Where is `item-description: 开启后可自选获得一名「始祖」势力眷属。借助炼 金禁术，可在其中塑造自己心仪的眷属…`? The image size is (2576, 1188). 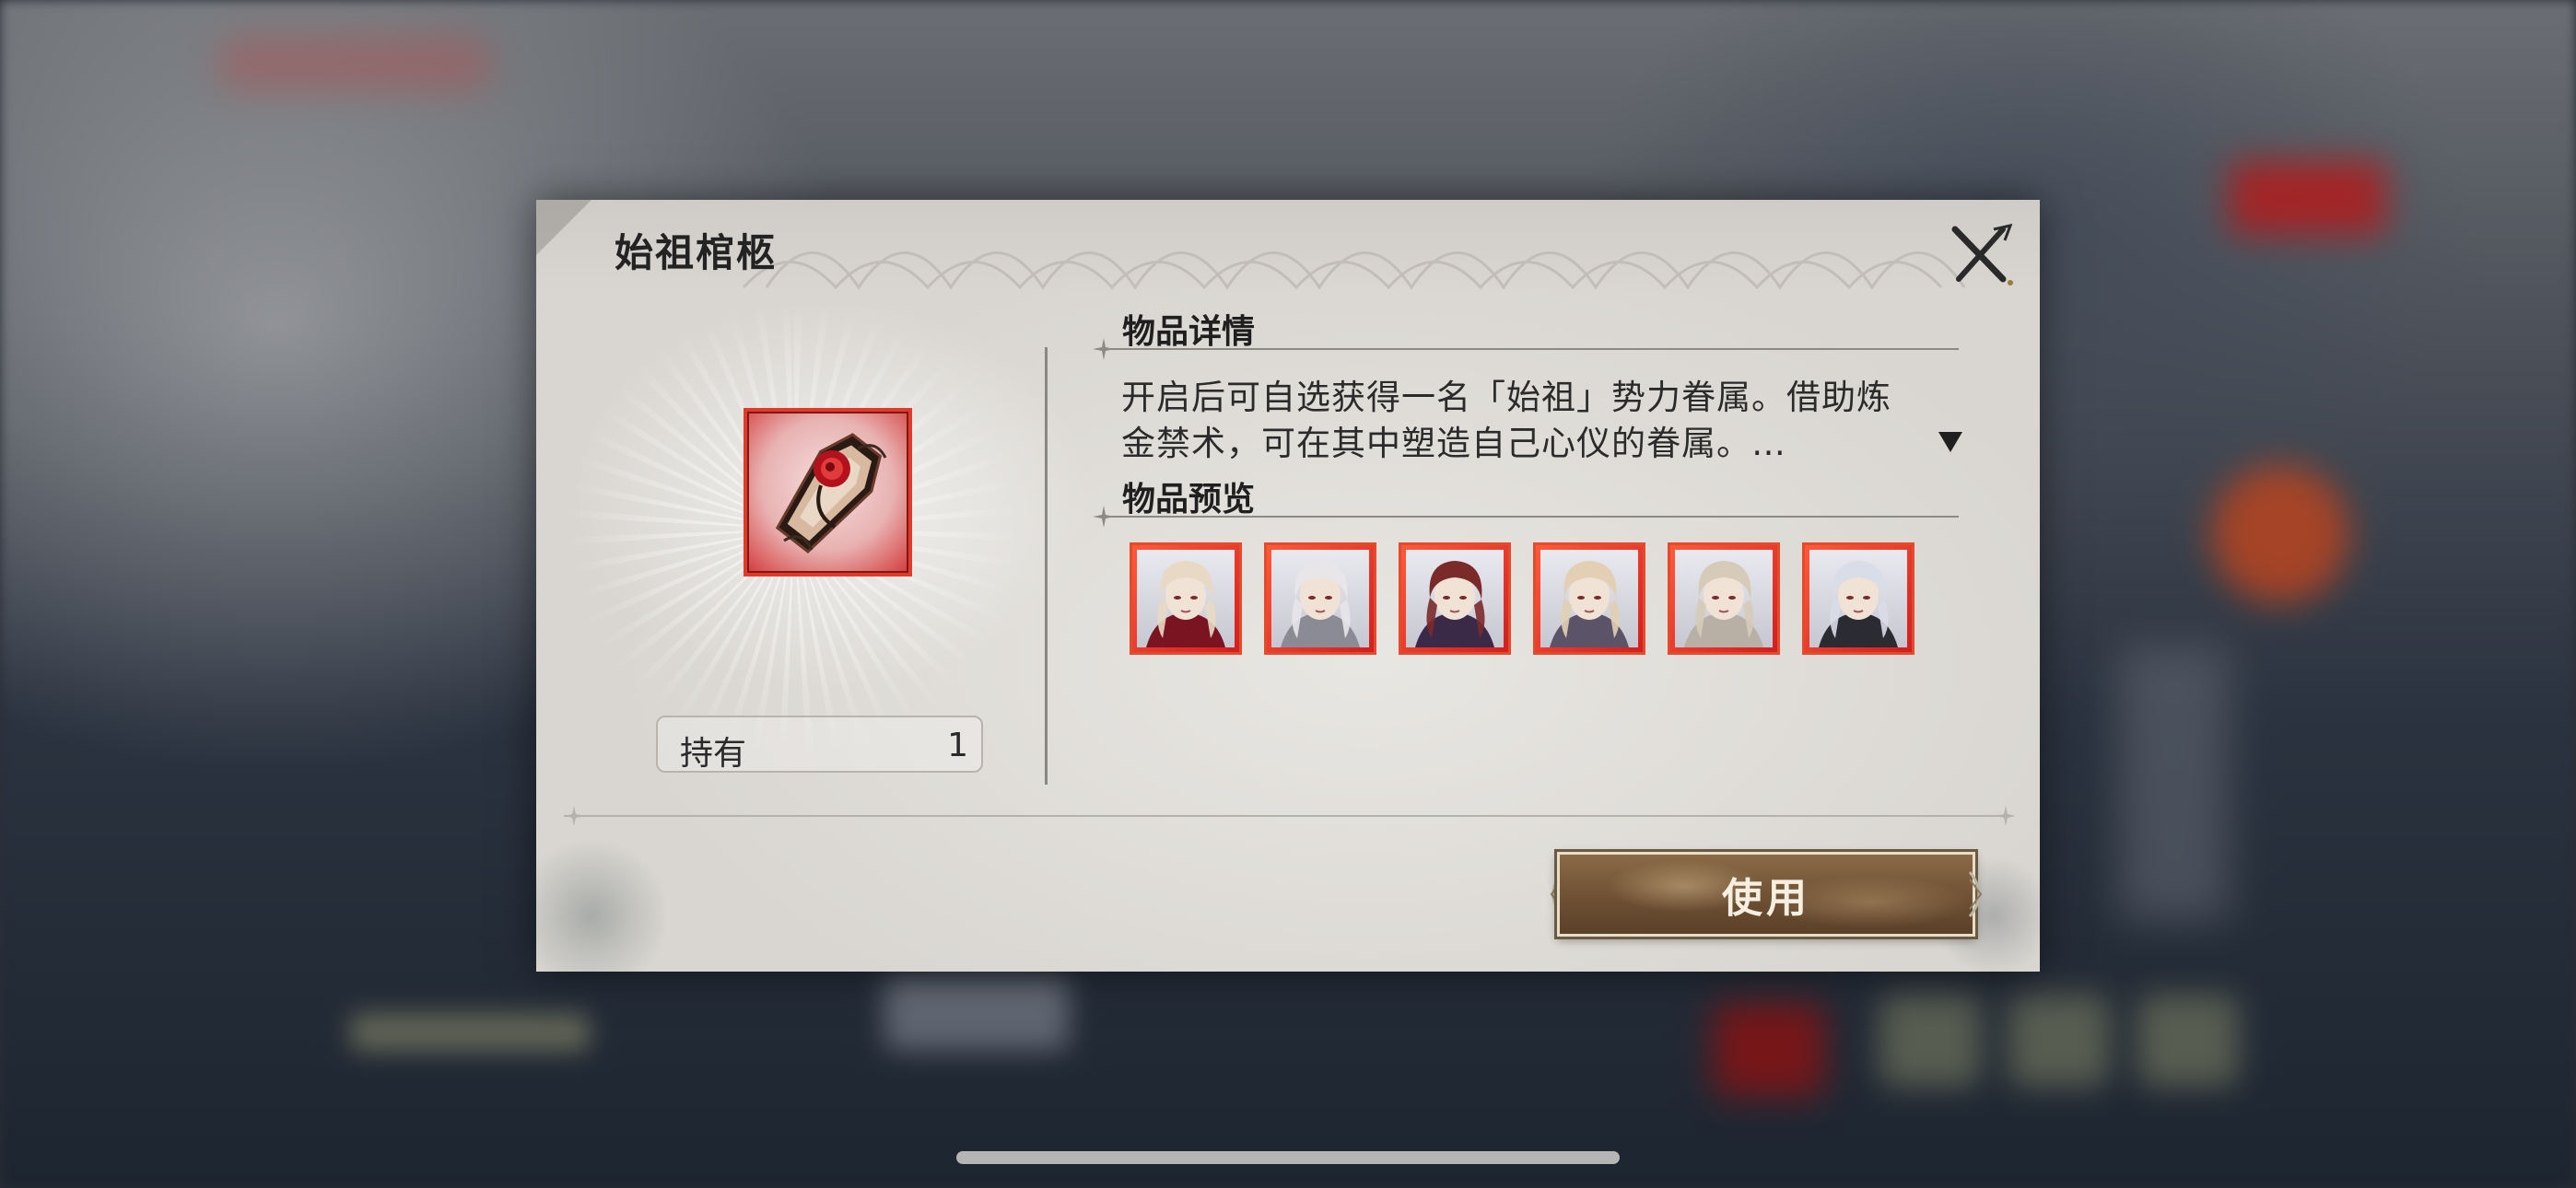
item-description: 开启后可自选获得一名「始祖」势力眷属。借助炼 金禁术，可在其中塑造自己心仪的眷属… is located at coordinates (1517, 421).